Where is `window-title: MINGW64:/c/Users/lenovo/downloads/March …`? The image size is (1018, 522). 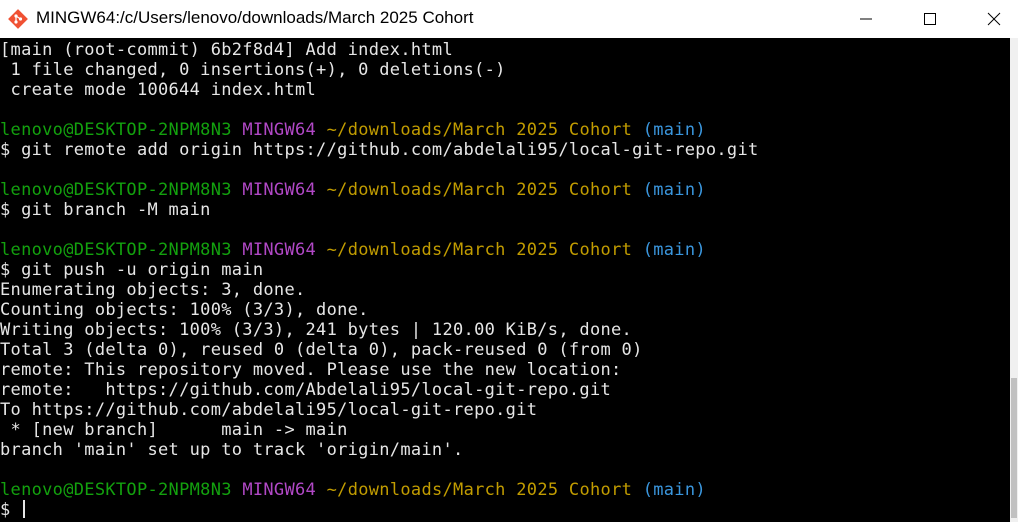 window-title: MINGW64:/c/Users/lenovo/downloads/March … is located at coordinates (255, 17).